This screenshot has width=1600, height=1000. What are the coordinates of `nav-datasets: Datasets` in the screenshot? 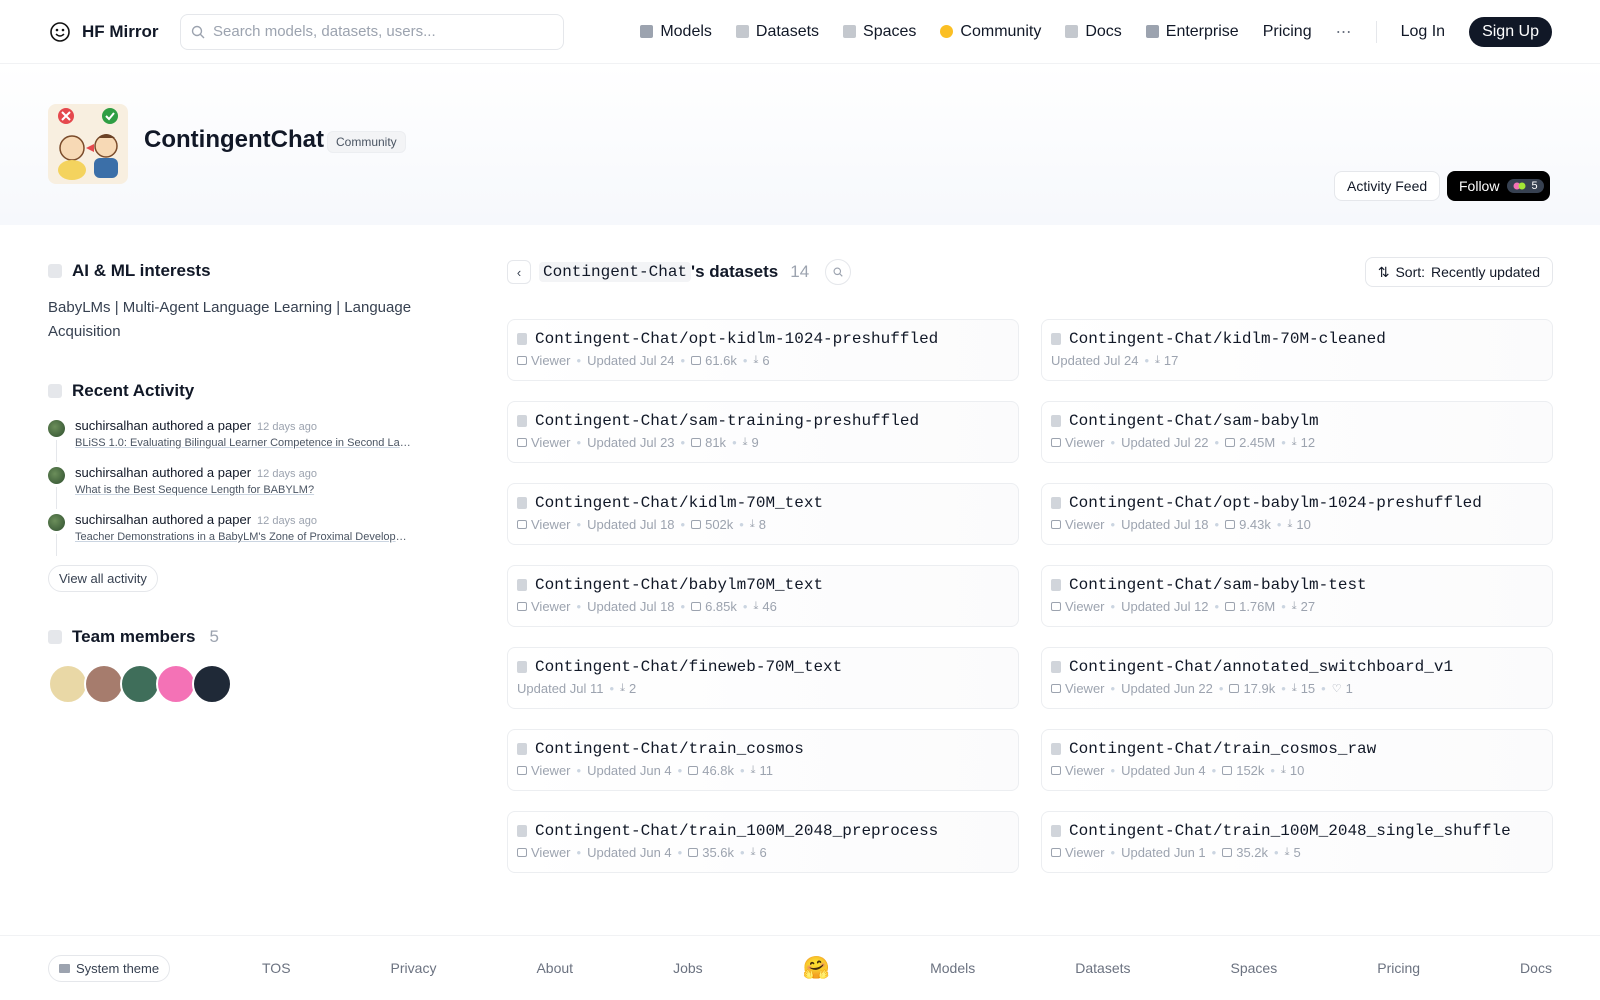 It's located at (777, 31).